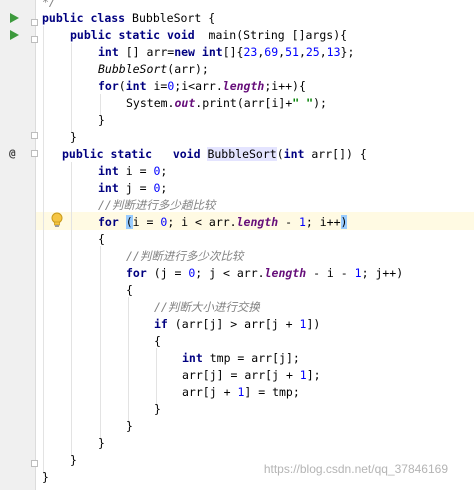  I want to click on code-line: public class BubbleSort {, so click(129, 18).